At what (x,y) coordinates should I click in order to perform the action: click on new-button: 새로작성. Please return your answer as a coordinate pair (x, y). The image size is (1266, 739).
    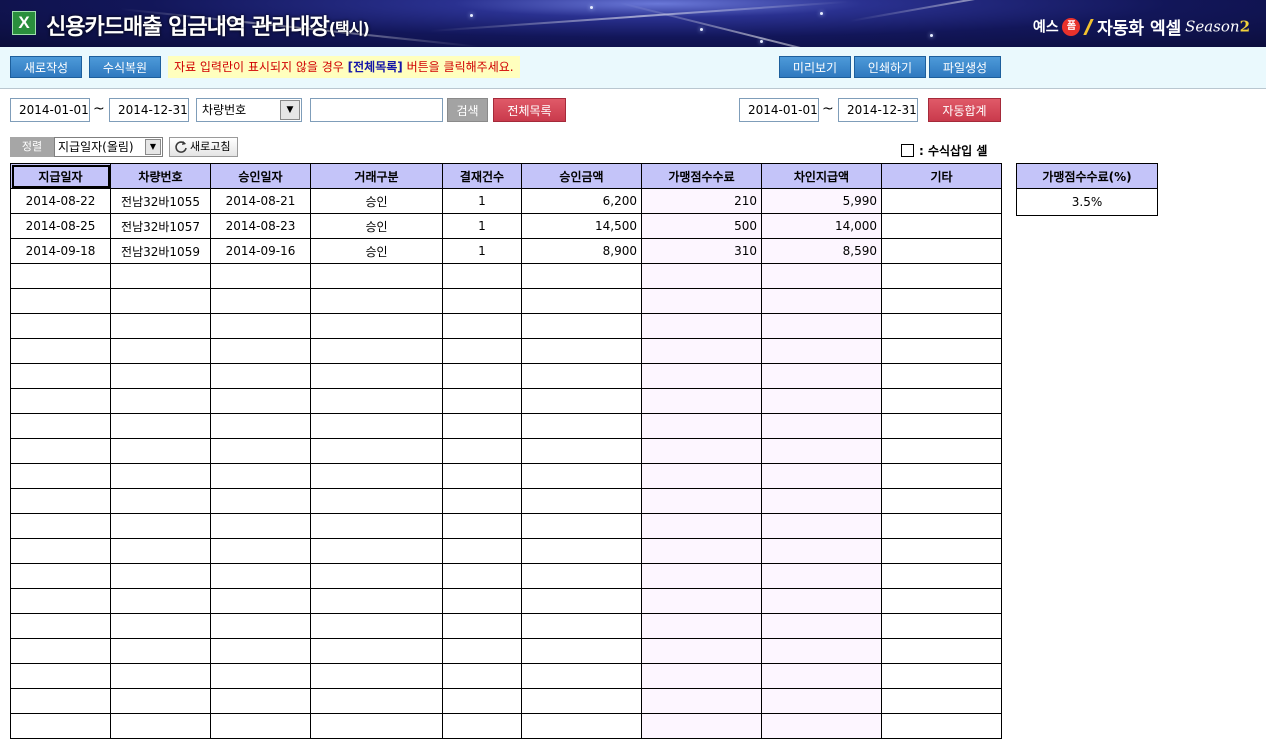
    Looking at the image, I should click on (46, 67).